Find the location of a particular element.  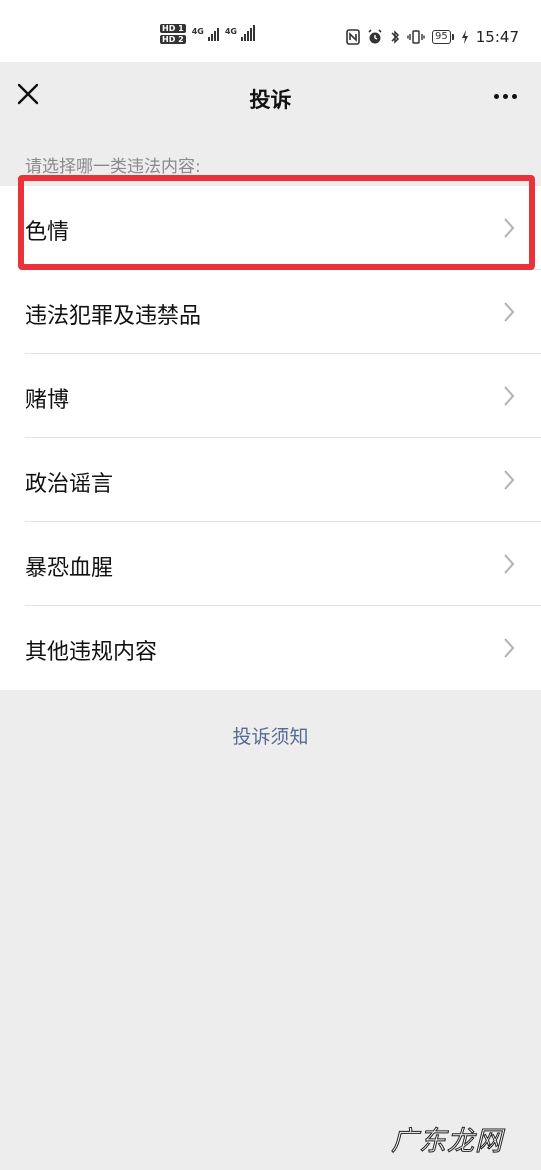

category-item-gambling: 赌博 is located at coordinates (270, 396).